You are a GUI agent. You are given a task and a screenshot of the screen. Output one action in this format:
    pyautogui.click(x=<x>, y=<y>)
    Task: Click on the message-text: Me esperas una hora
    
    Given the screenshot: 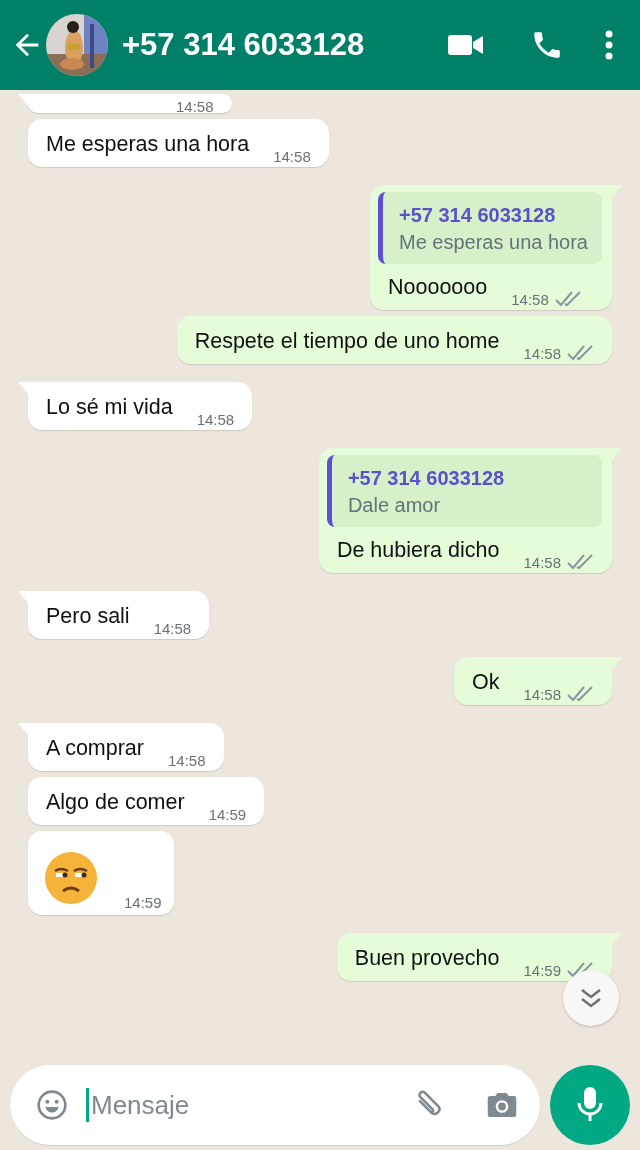 What is the action you would take?
    pyautogui.click(x=148, y=144)
    